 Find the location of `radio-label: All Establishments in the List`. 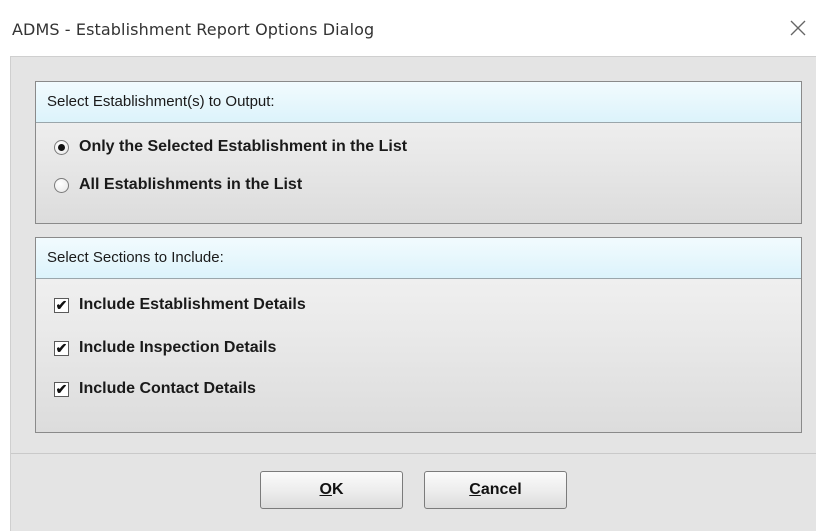

radio-label: All Establishments in the List is located at coordinates (191, 184).